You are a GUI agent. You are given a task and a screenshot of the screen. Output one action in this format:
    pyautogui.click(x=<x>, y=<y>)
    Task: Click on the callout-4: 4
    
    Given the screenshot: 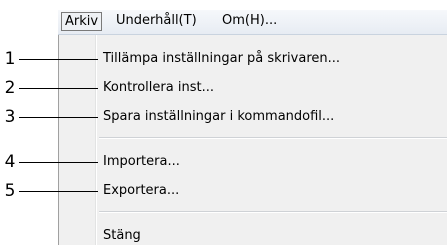 What is the action you would take?
    pyautogui.click(x=10, y=162)
    